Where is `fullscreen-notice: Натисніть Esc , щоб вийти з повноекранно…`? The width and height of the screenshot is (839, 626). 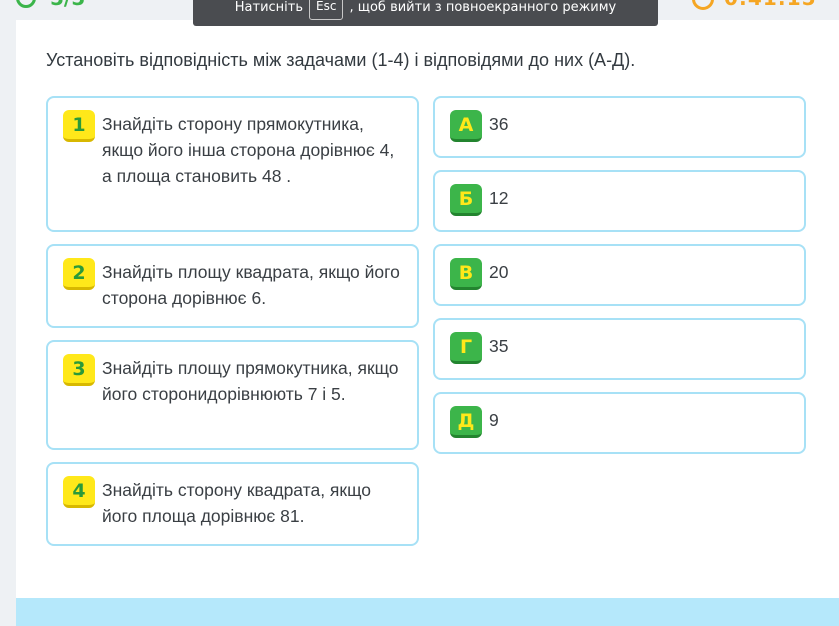
fullscreen-notice: Натисніть Esc , щоб вийти з повноекранно… is located at coordinates (425, 13).